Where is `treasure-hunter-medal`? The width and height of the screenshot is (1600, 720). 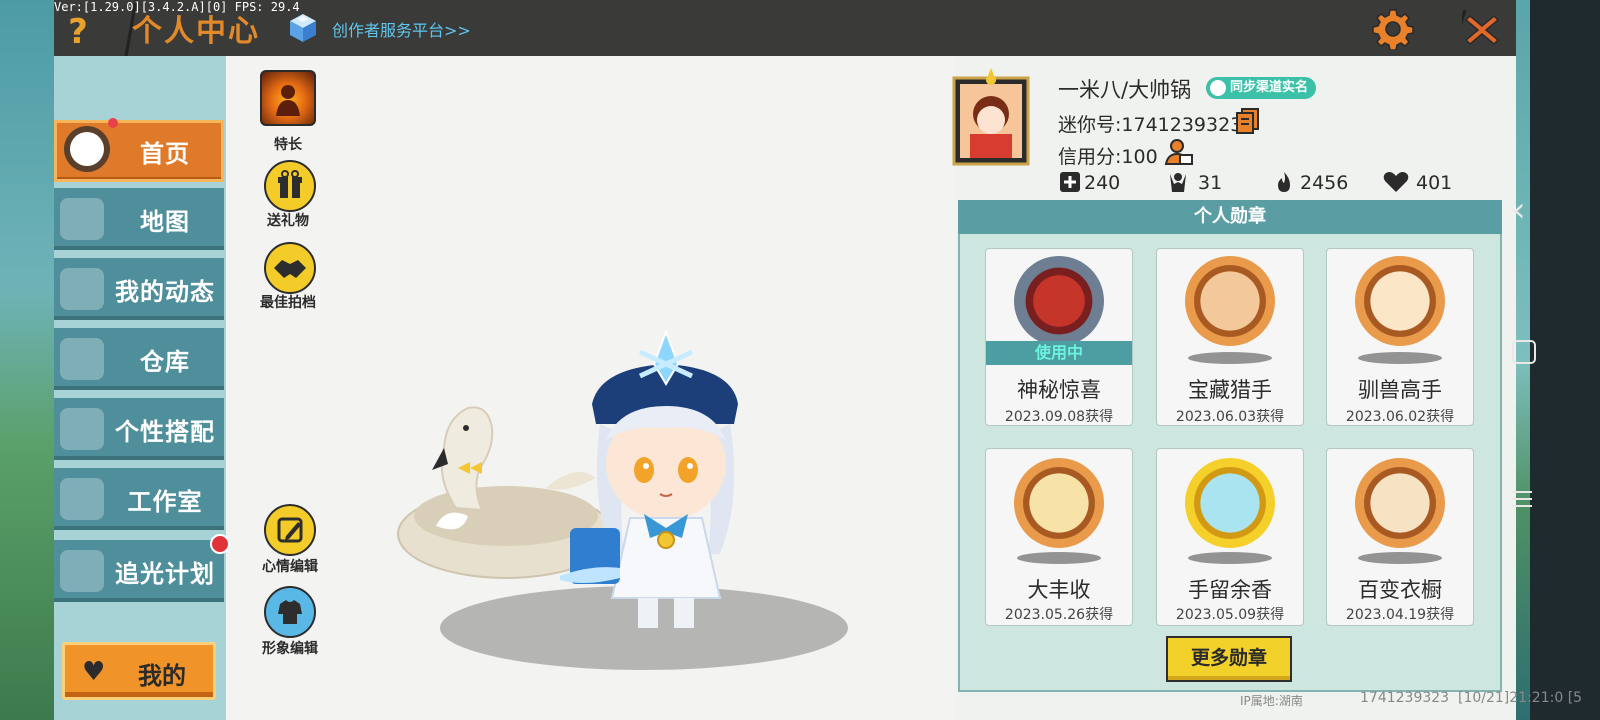
treasure-hunter-medal is located at coordinates (1230, 301).